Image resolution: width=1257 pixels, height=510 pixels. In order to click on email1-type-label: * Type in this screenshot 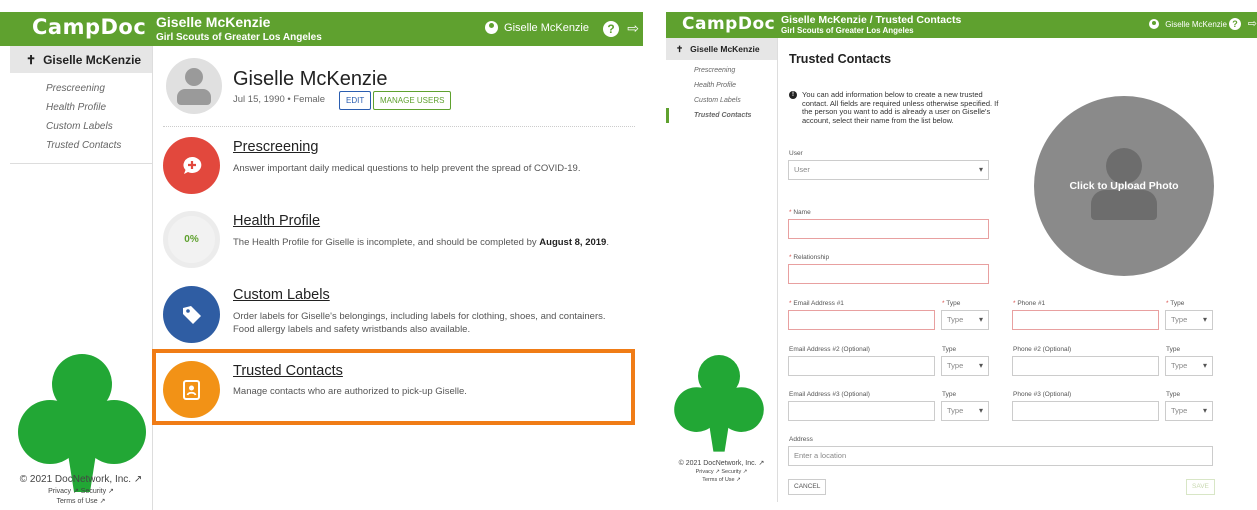, I will do `click(951, 303)`.